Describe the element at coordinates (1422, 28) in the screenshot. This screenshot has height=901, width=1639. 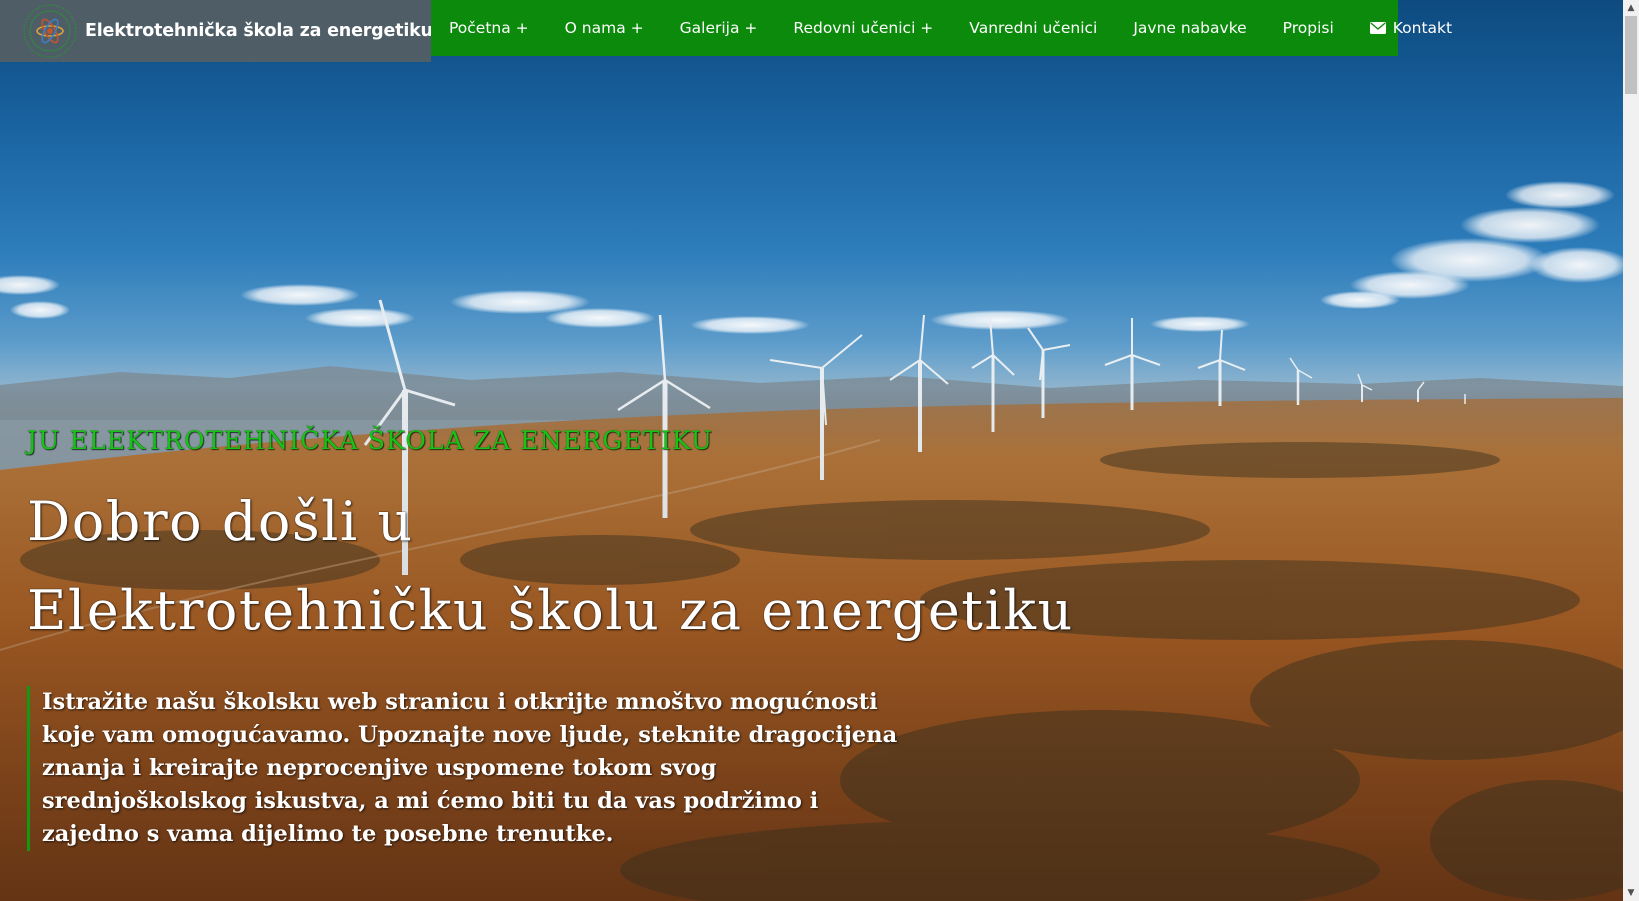
I see `nav-item-kontakt-label: Kontakt` at that location.